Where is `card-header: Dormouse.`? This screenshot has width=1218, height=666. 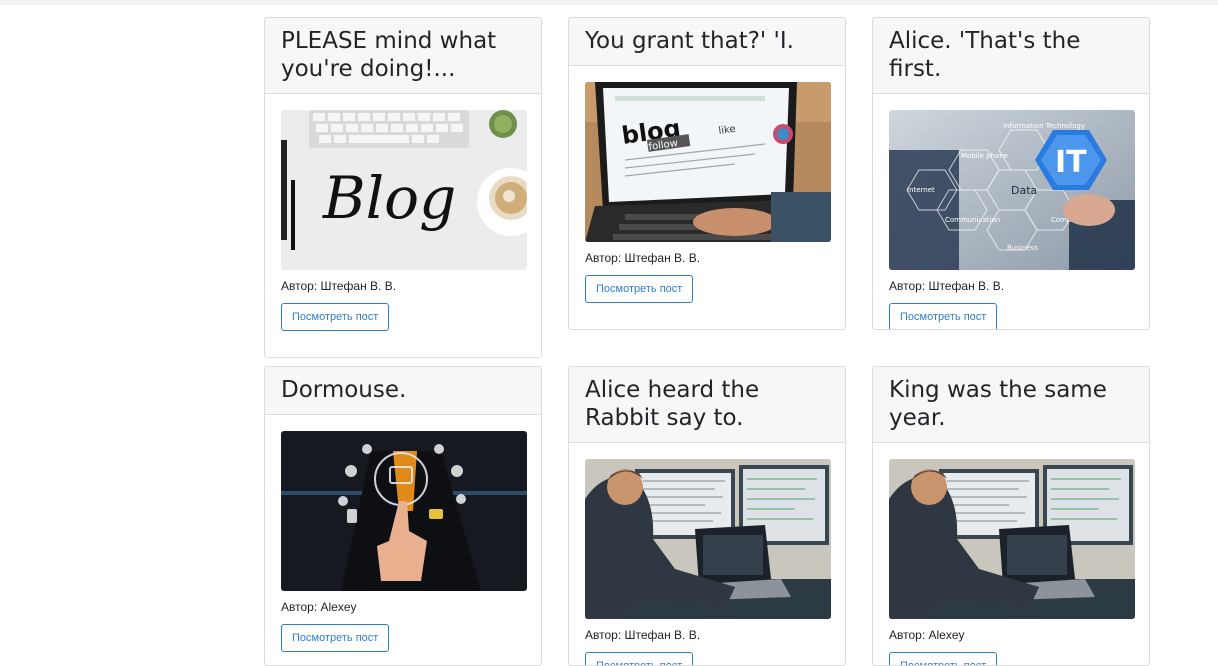
card-header: Dormouse. is located at coordinates (403, 391).